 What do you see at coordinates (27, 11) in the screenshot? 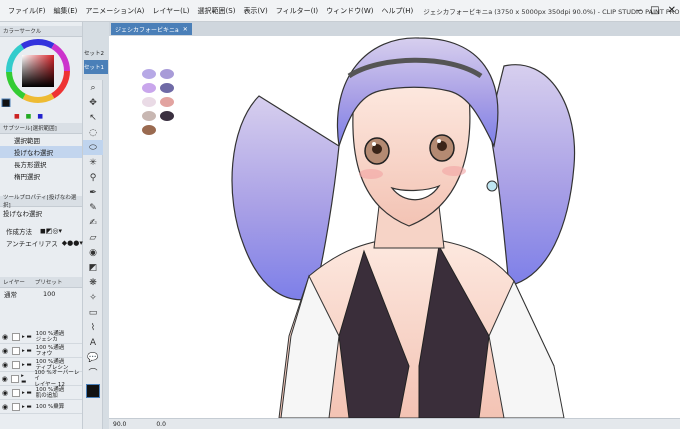
I see `menu-file: ファイル(F)` at bounding box center [27, 11].